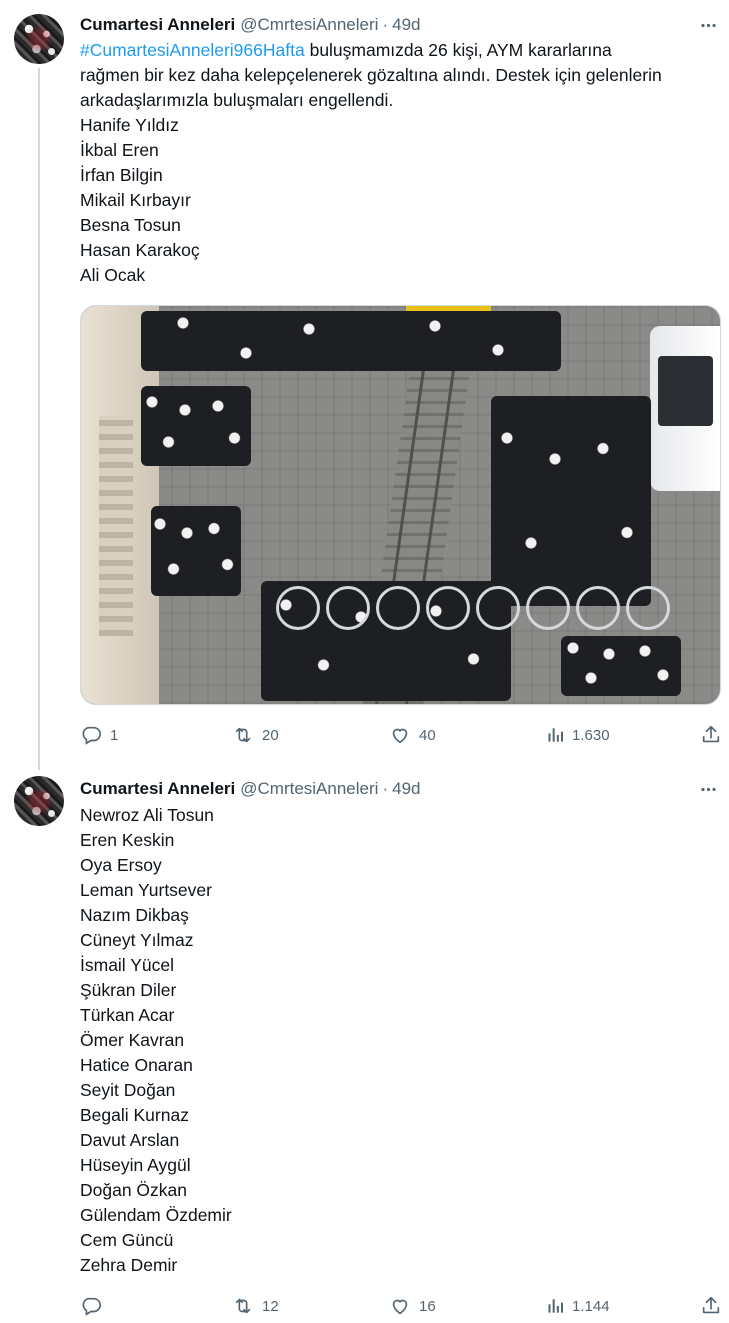 This screenshot has height=1323, width=729. What do you see at coordinates (113, 275) in the screenshot?
I see `name-list-item: Ali Ocak` at bounding box center [113, 275].